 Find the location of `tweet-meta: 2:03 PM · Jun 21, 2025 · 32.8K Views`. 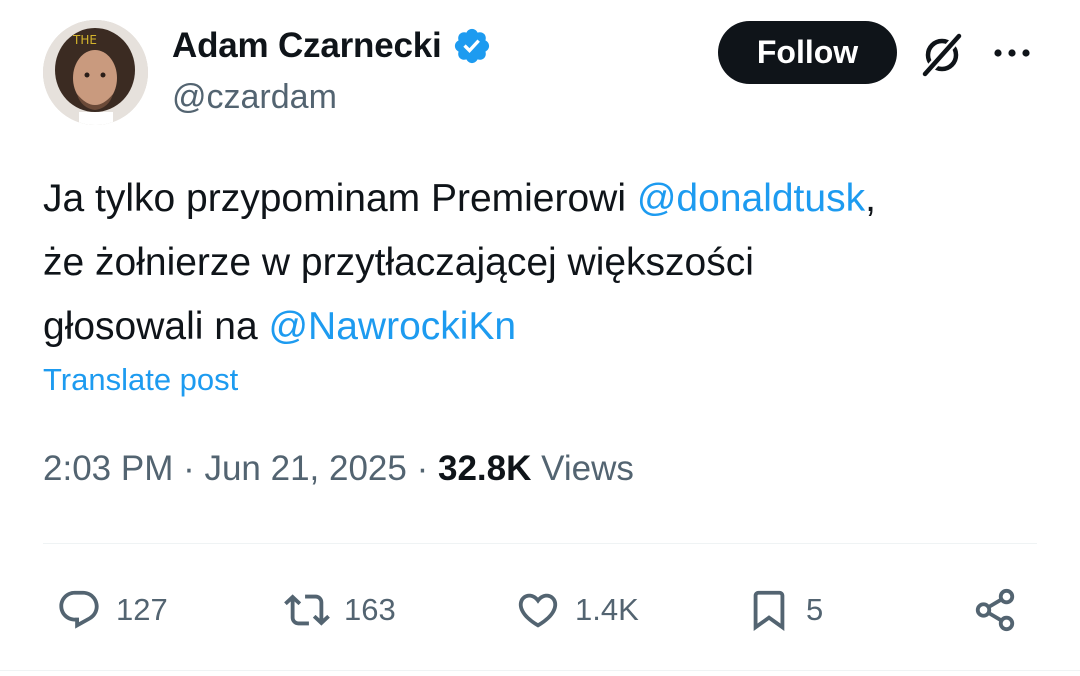

tweet-meta: 2:03 PM · Jun 21, 2025 · 32.8K Views is located at coordinates (338, 468).